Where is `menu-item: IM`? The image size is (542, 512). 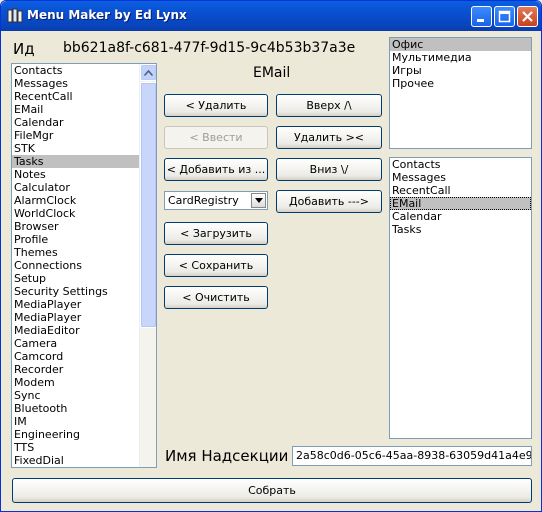 menu-item: IM is located at coordinates (76, 421).